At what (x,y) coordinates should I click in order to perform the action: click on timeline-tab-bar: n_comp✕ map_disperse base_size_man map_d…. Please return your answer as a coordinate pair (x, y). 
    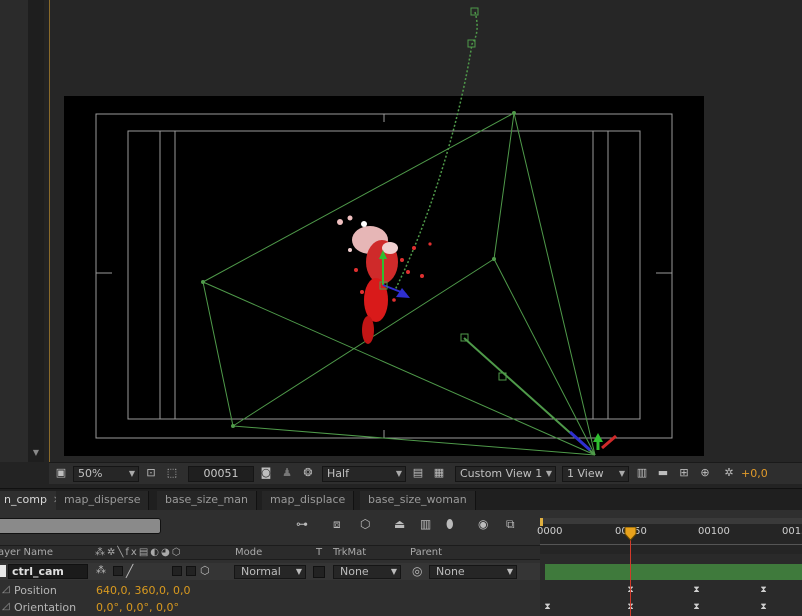
    Looking at the image, I should click on (401, 499).